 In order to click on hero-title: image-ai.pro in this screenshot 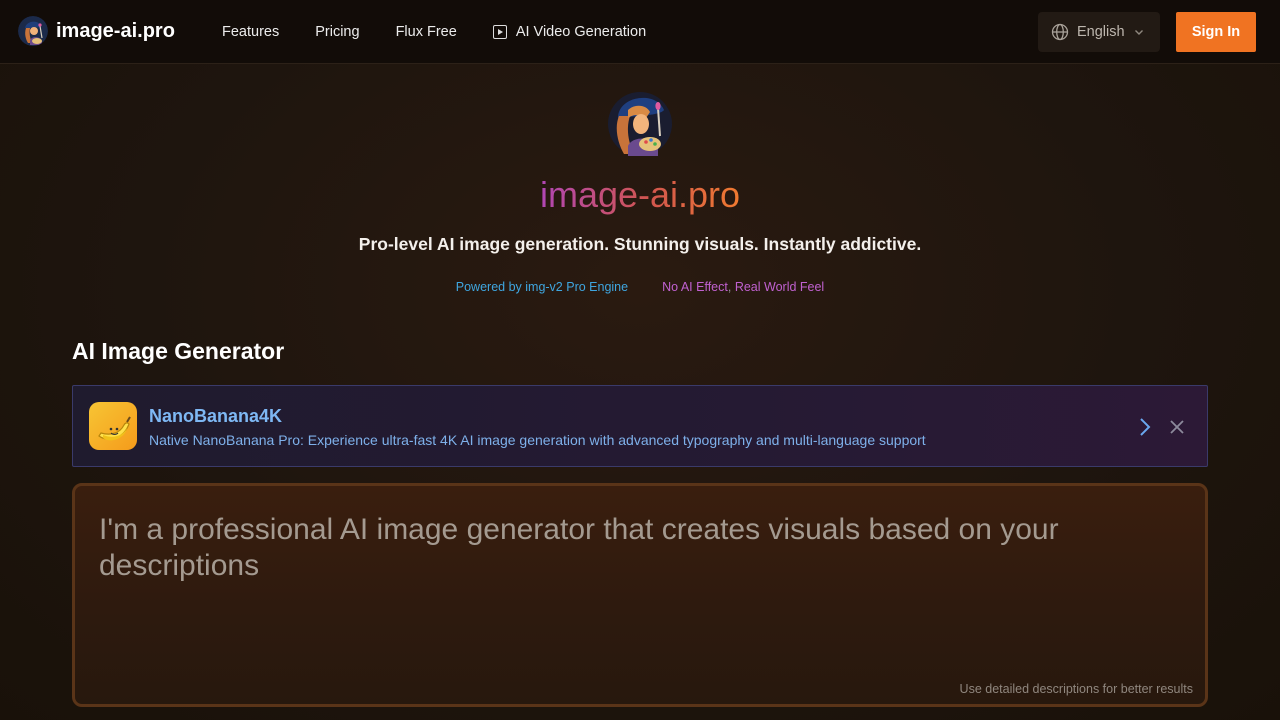, I will do `click(640, 194)`.